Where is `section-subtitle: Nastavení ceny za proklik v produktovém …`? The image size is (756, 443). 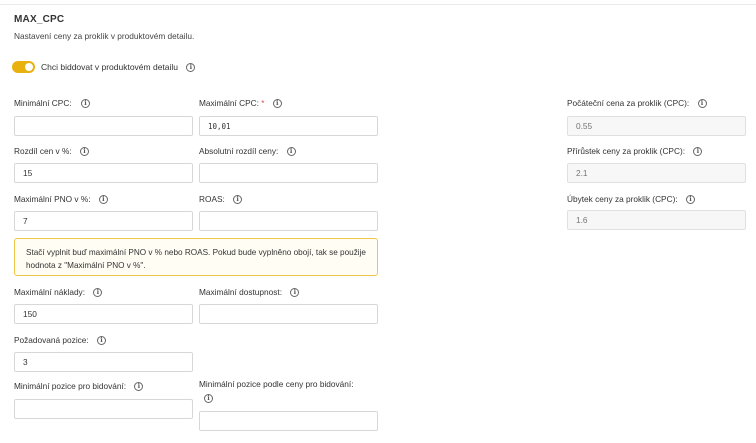
section-subtitle: Nastavení ceny za proklik v produktovém … is located at coordinates (104, 36).